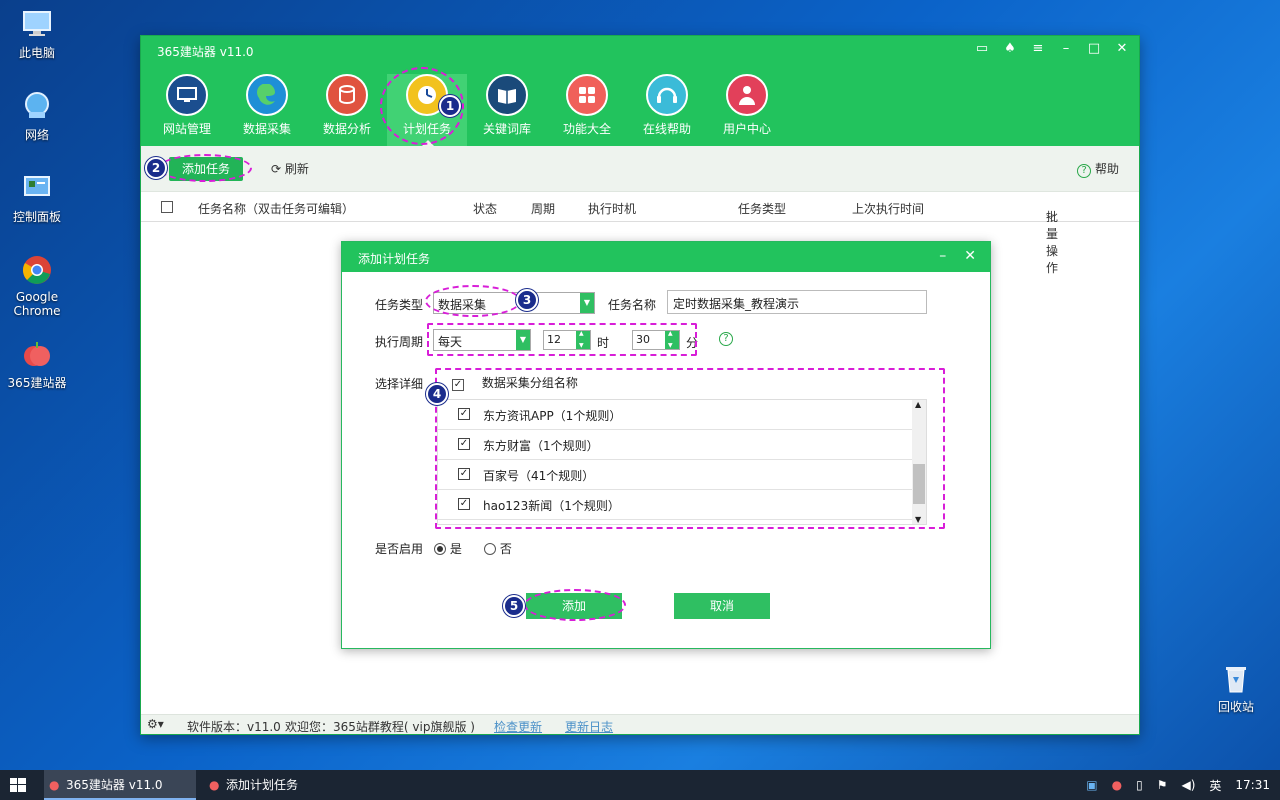 This screenshot has width=1280, height=800. I want to click on recycle-bin-icon, so click(1236, 678).